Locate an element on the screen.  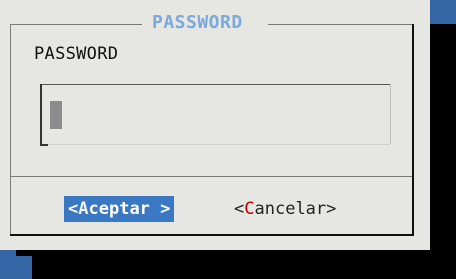
dialog-frame-junction is located at coordinates (413, 177).